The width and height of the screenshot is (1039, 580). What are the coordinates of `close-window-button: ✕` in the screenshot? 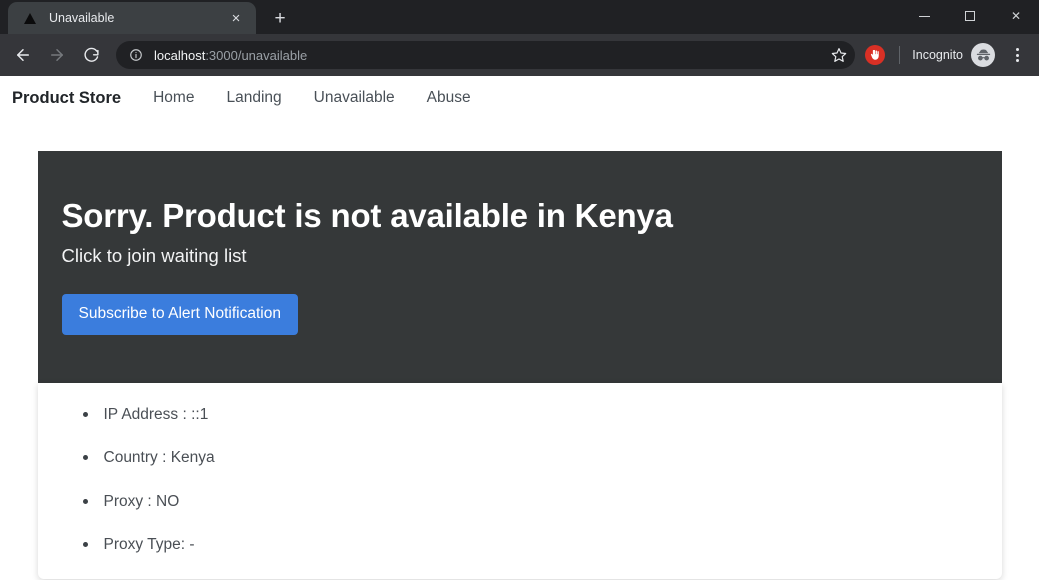 It's located at (1016, 16).